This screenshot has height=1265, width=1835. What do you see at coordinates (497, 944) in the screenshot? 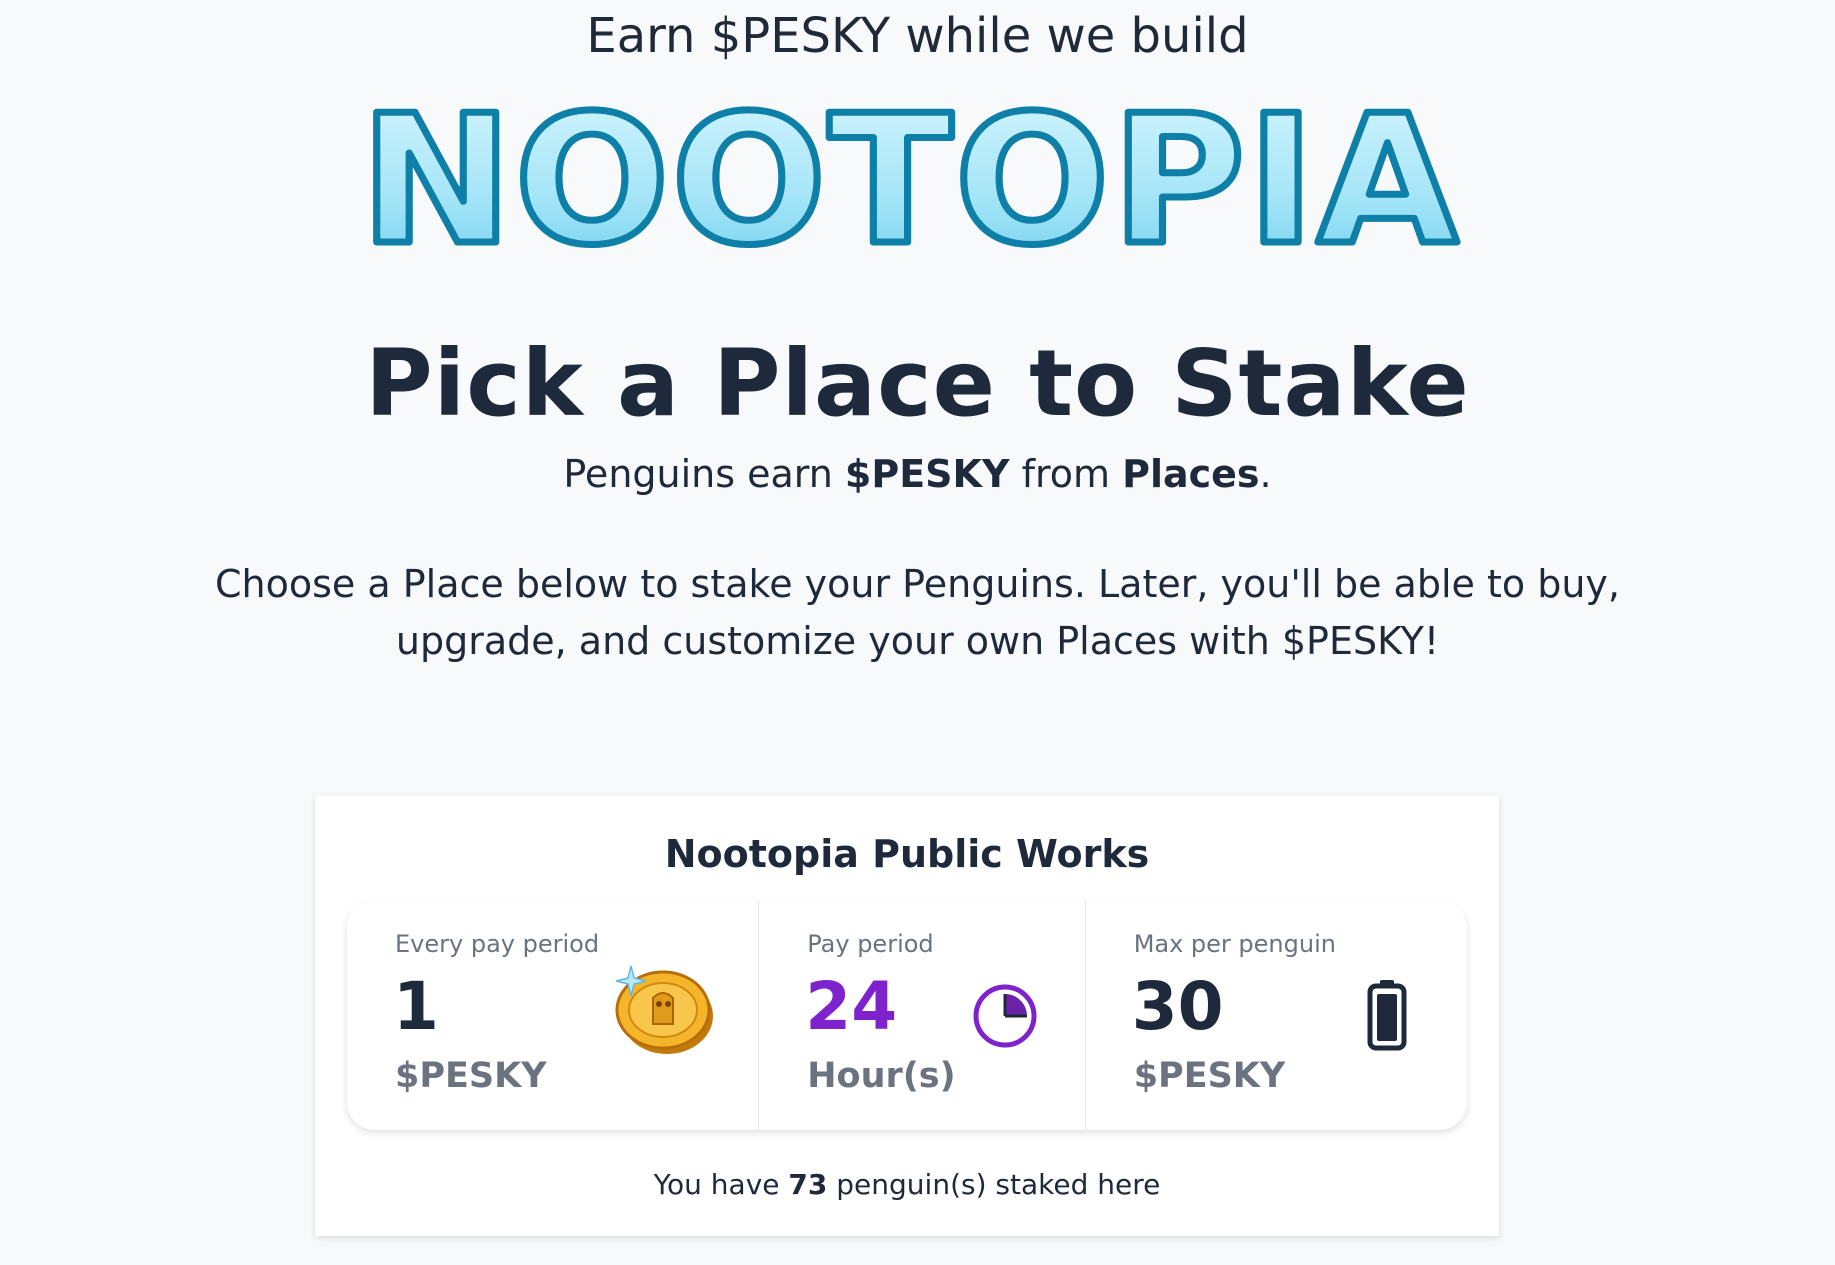
I see `stat-reward-label: Every pay period` at bounding box center [497, 944].